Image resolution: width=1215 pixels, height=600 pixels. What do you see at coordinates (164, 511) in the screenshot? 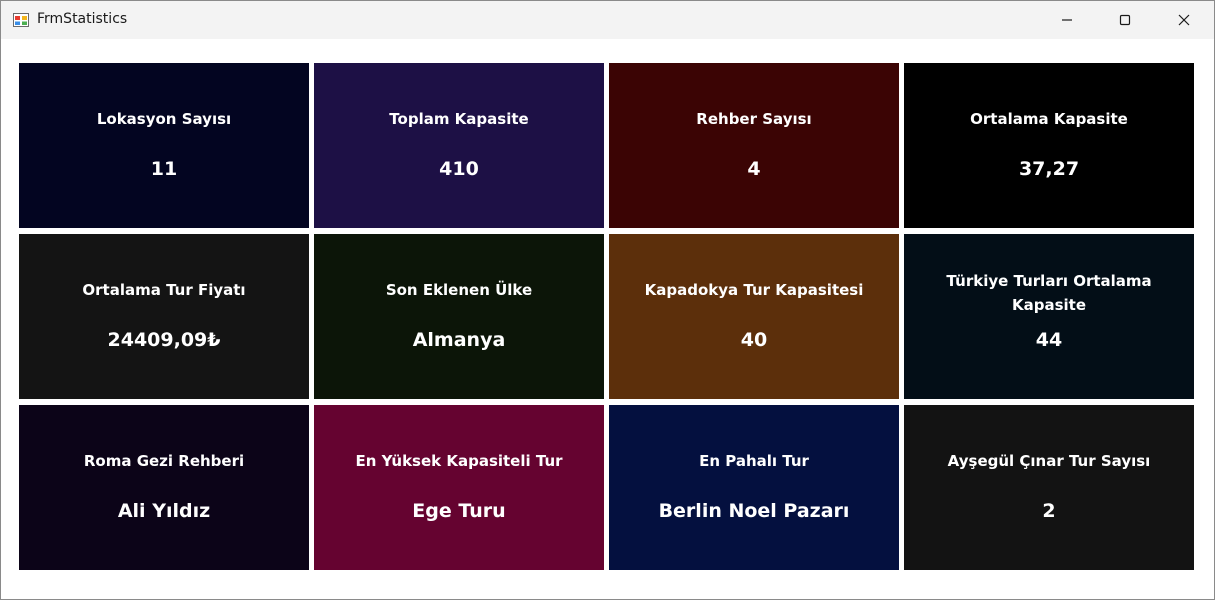
I see `stat-value: Ali Yıldız` at bounding box center [164, 511].